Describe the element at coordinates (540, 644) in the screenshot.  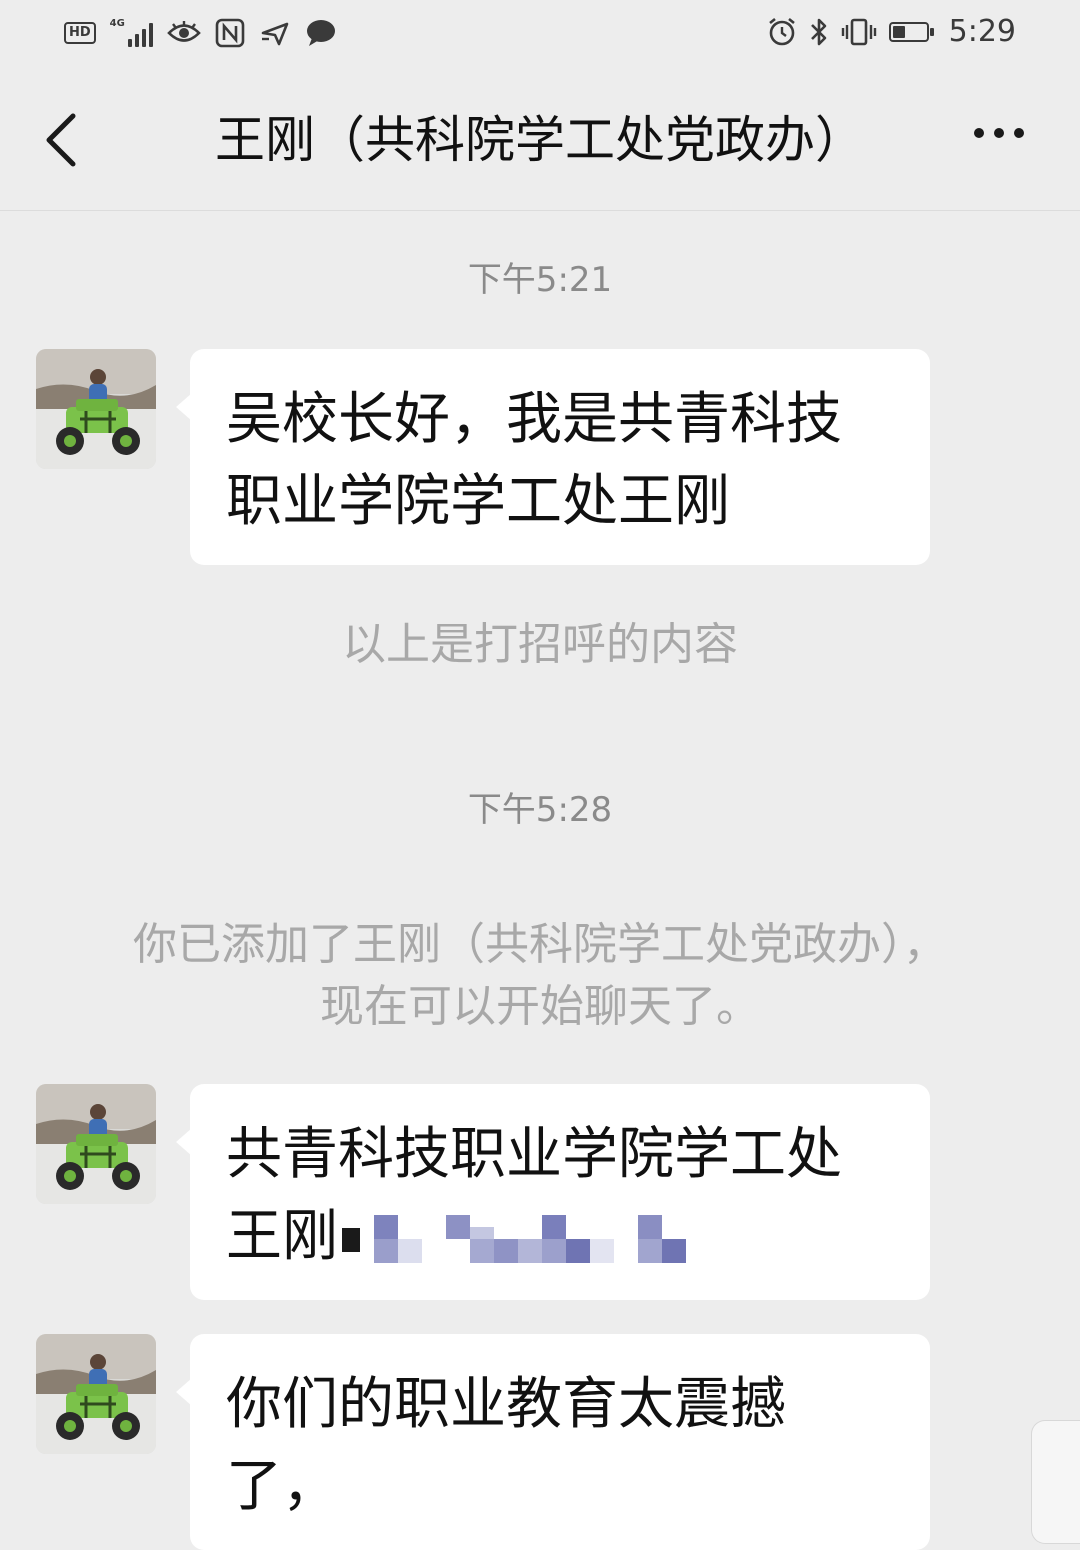
I see `greeting-note: 以上是打招呼的内容` at that location.